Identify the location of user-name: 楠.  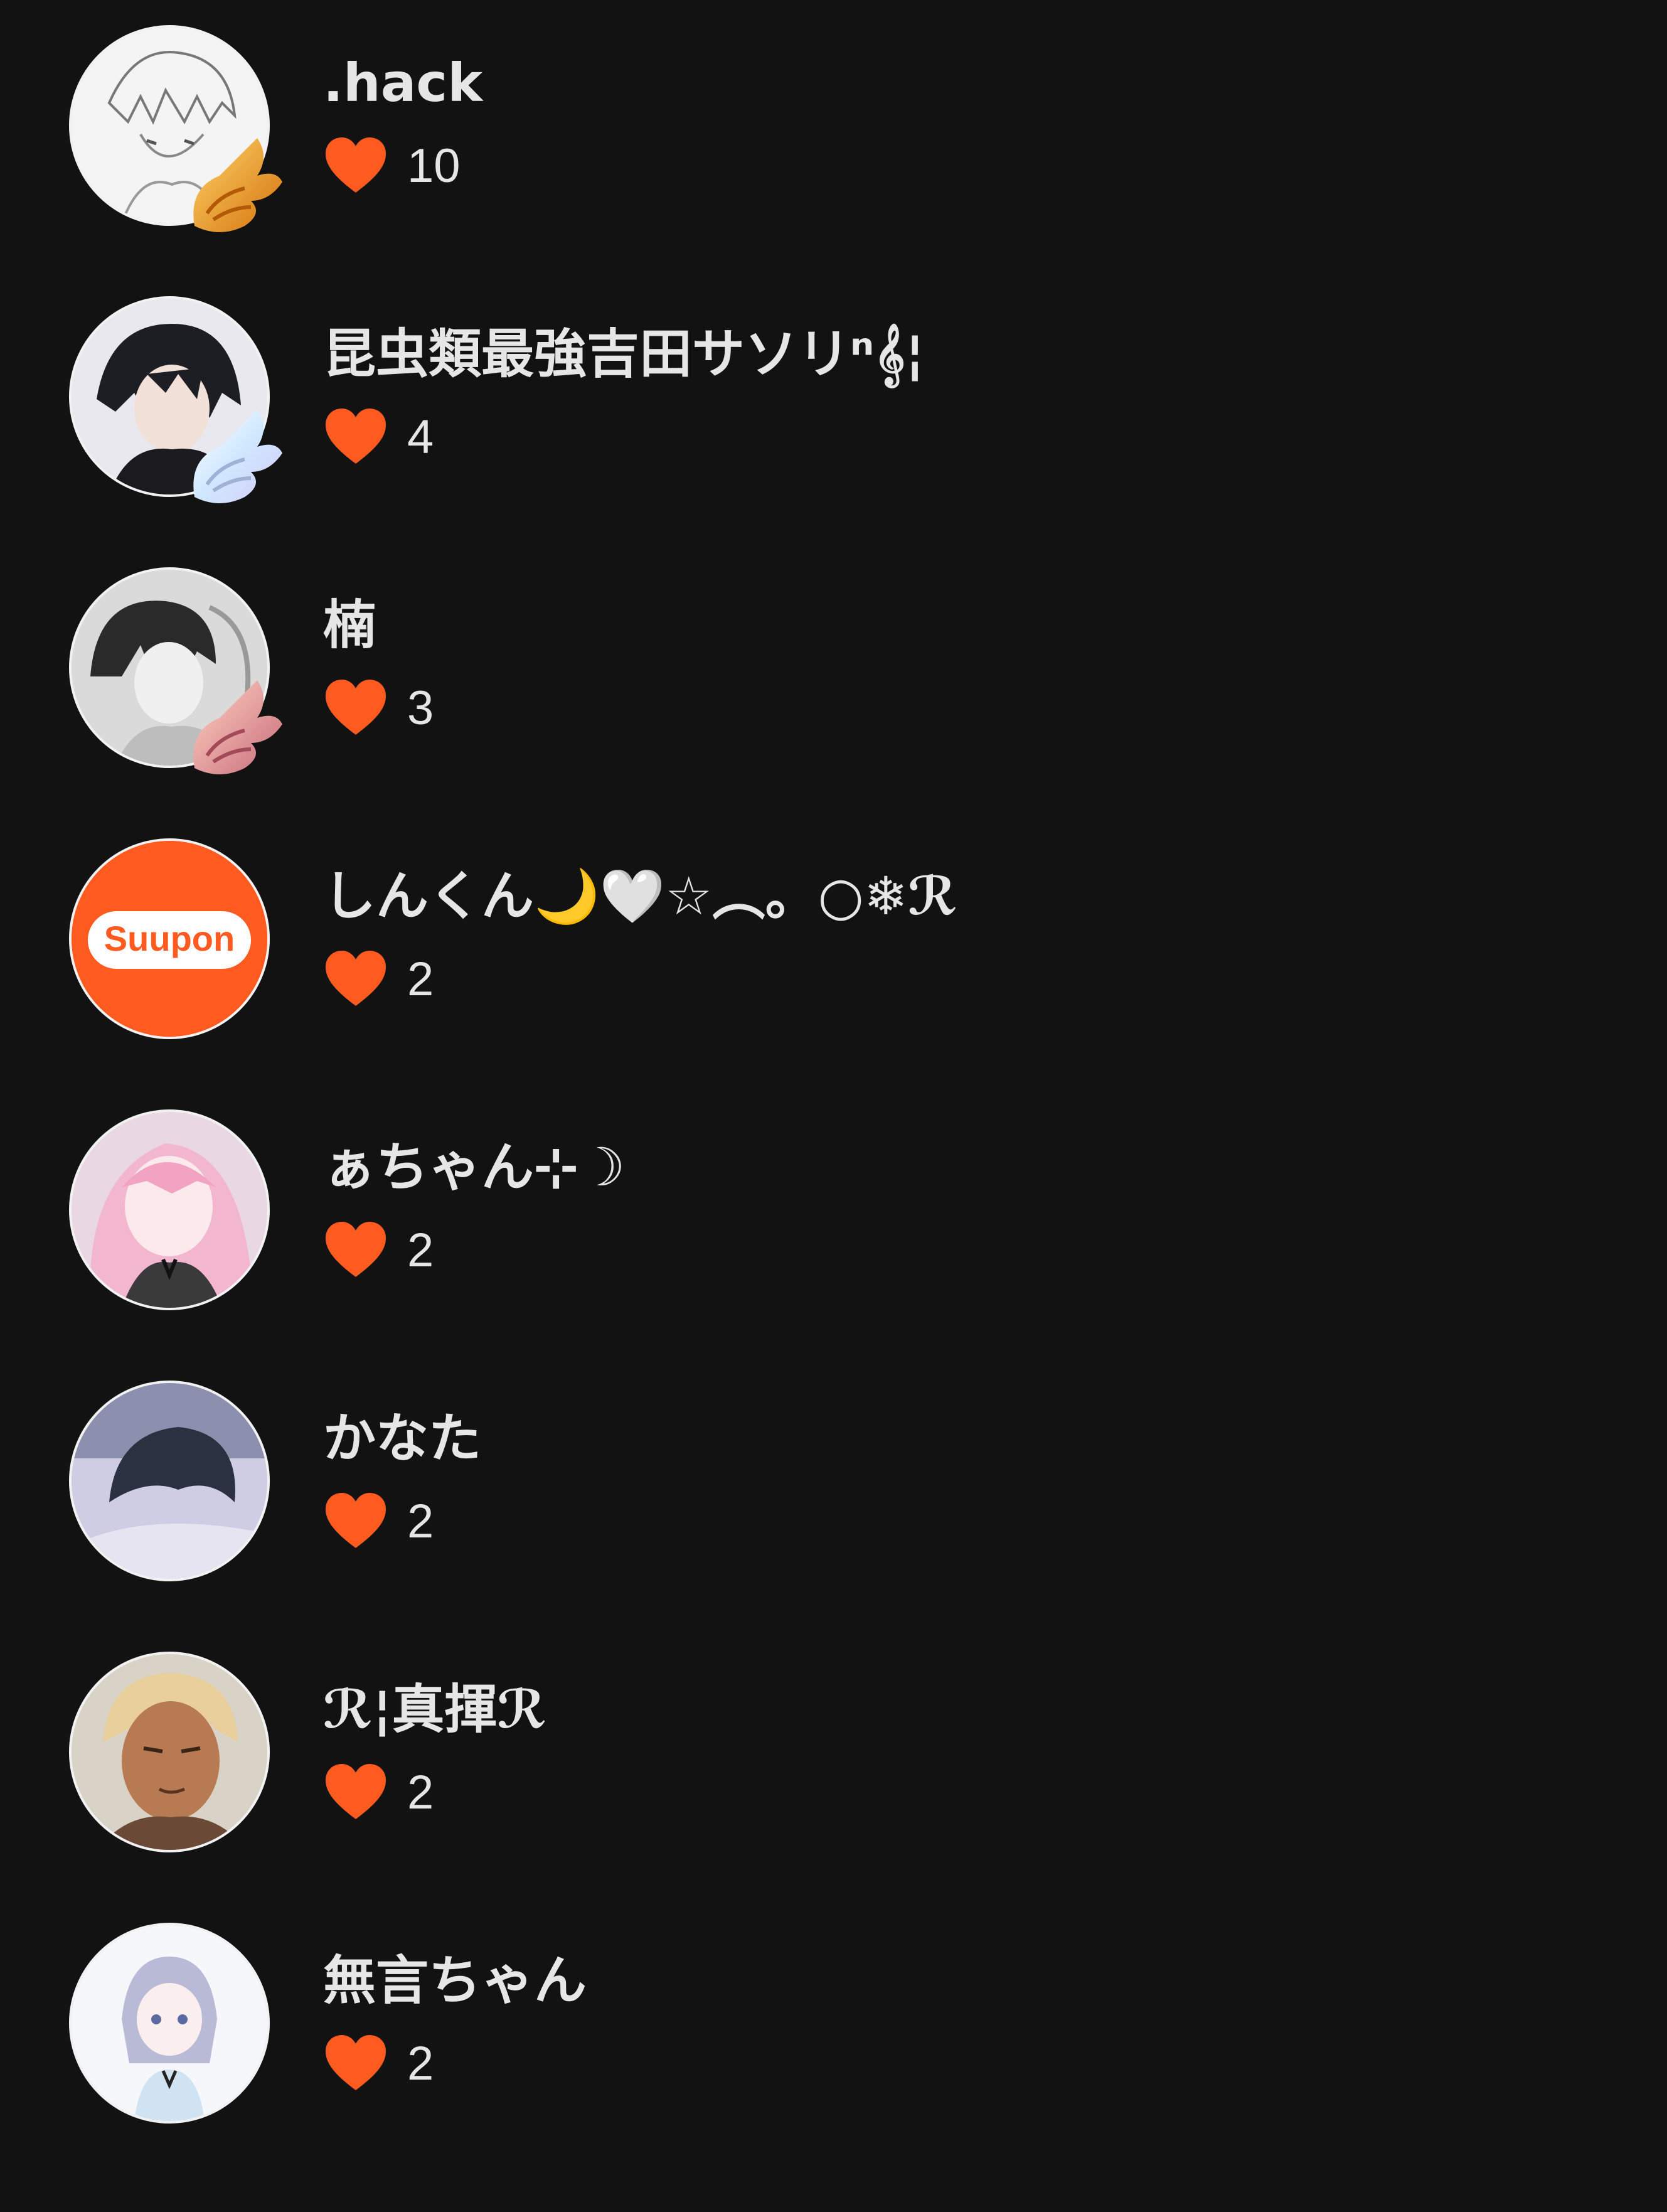
(349, 625).